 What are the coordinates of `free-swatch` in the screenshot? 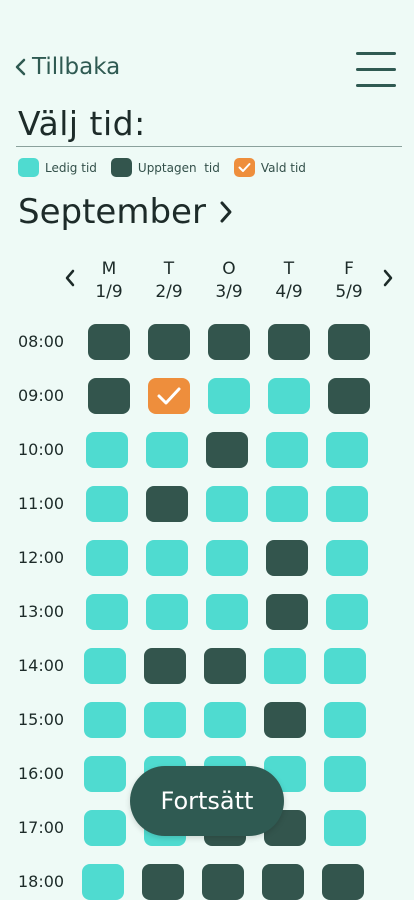 It's located at (28, 167).